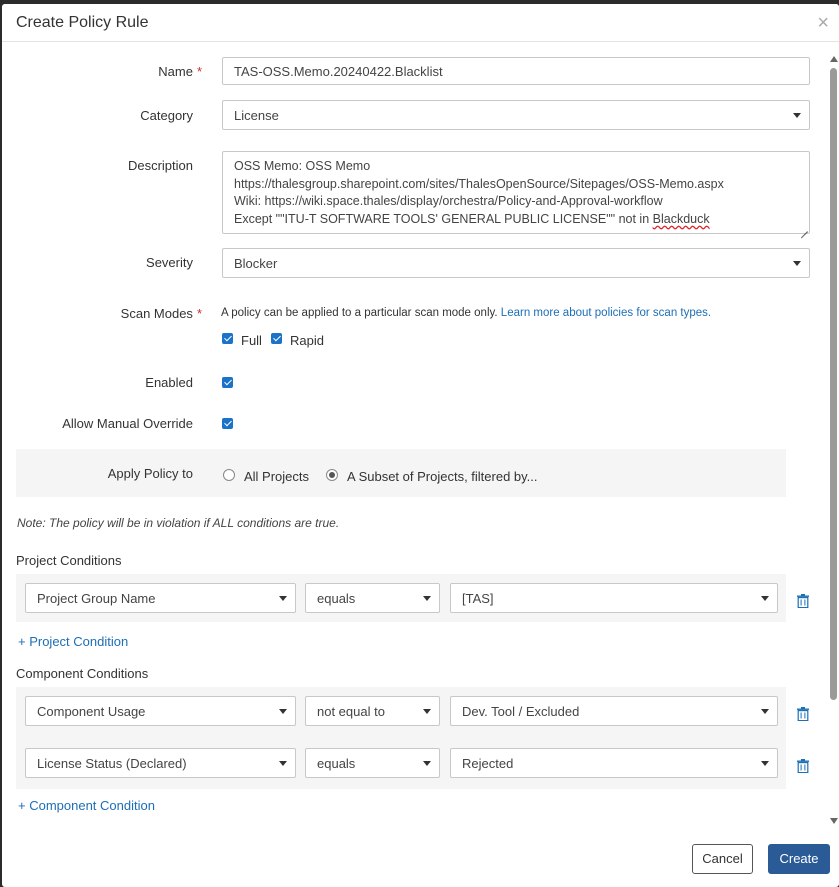  Describe the element at coordinates (256, 115) in the screenshot. I see `category-value: License` at that location.